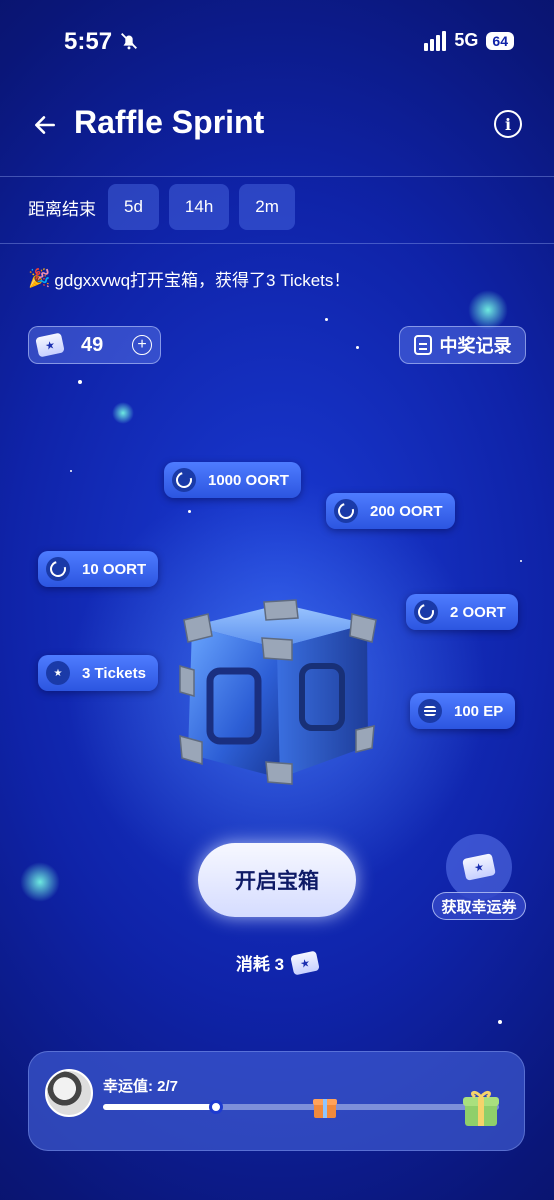 The image size is (554, 1200). I want to click on battery-icon: 64, so click(500, 40).